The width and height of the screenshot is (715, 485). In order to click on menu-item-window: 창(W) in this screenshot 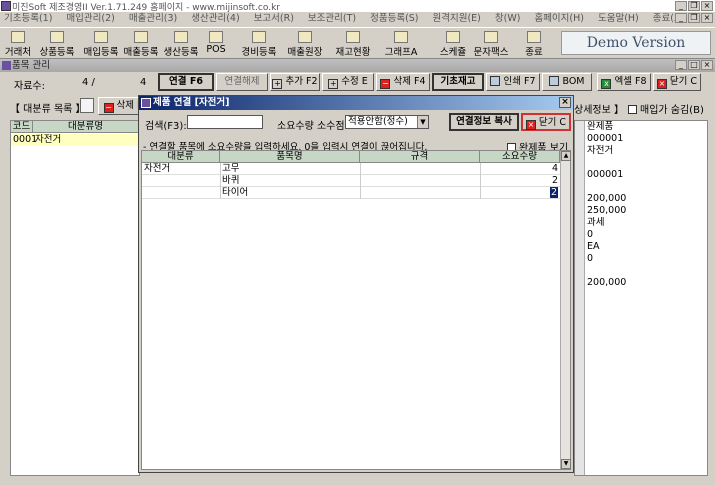, I will do `click(508, 19)`.